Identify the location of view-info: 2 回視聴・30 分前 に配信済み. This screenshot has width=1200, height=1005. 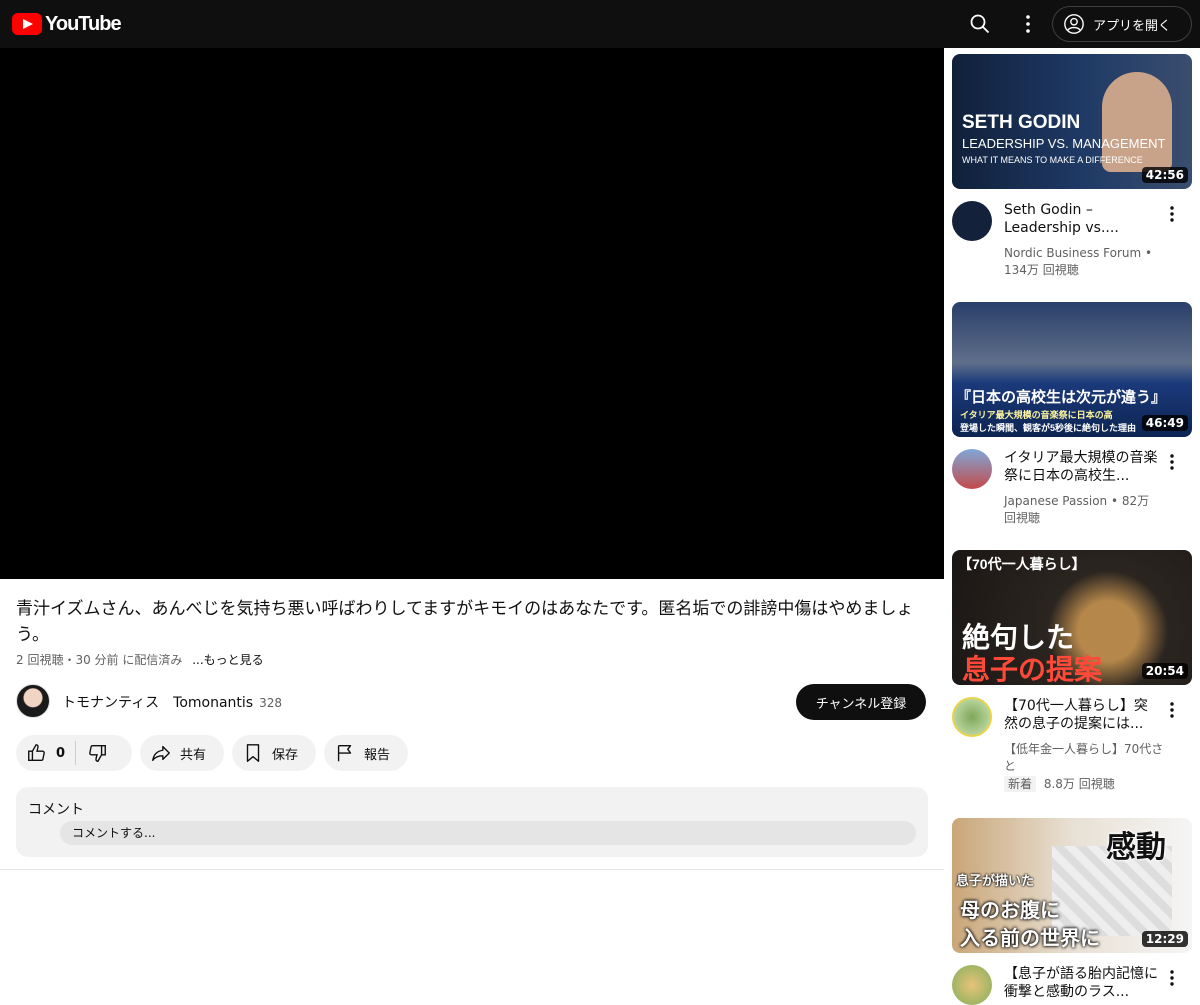
(99, 660).